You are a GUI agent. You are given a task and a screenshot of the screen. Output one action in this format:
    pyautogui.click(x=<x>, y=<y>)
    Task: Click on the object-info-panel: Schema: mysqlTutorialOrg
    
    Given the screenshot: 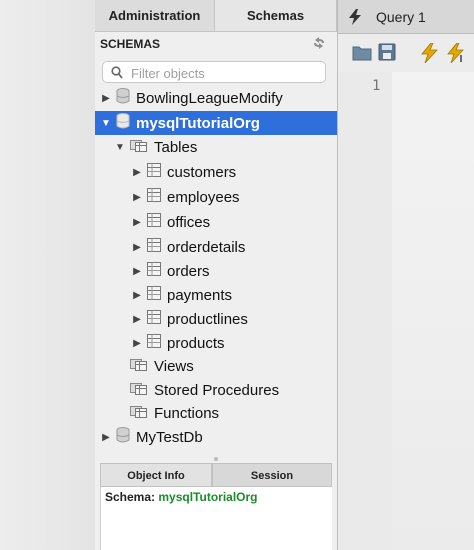 What is the action you would take?
    pyautogui.click(x=216, y=518)
    